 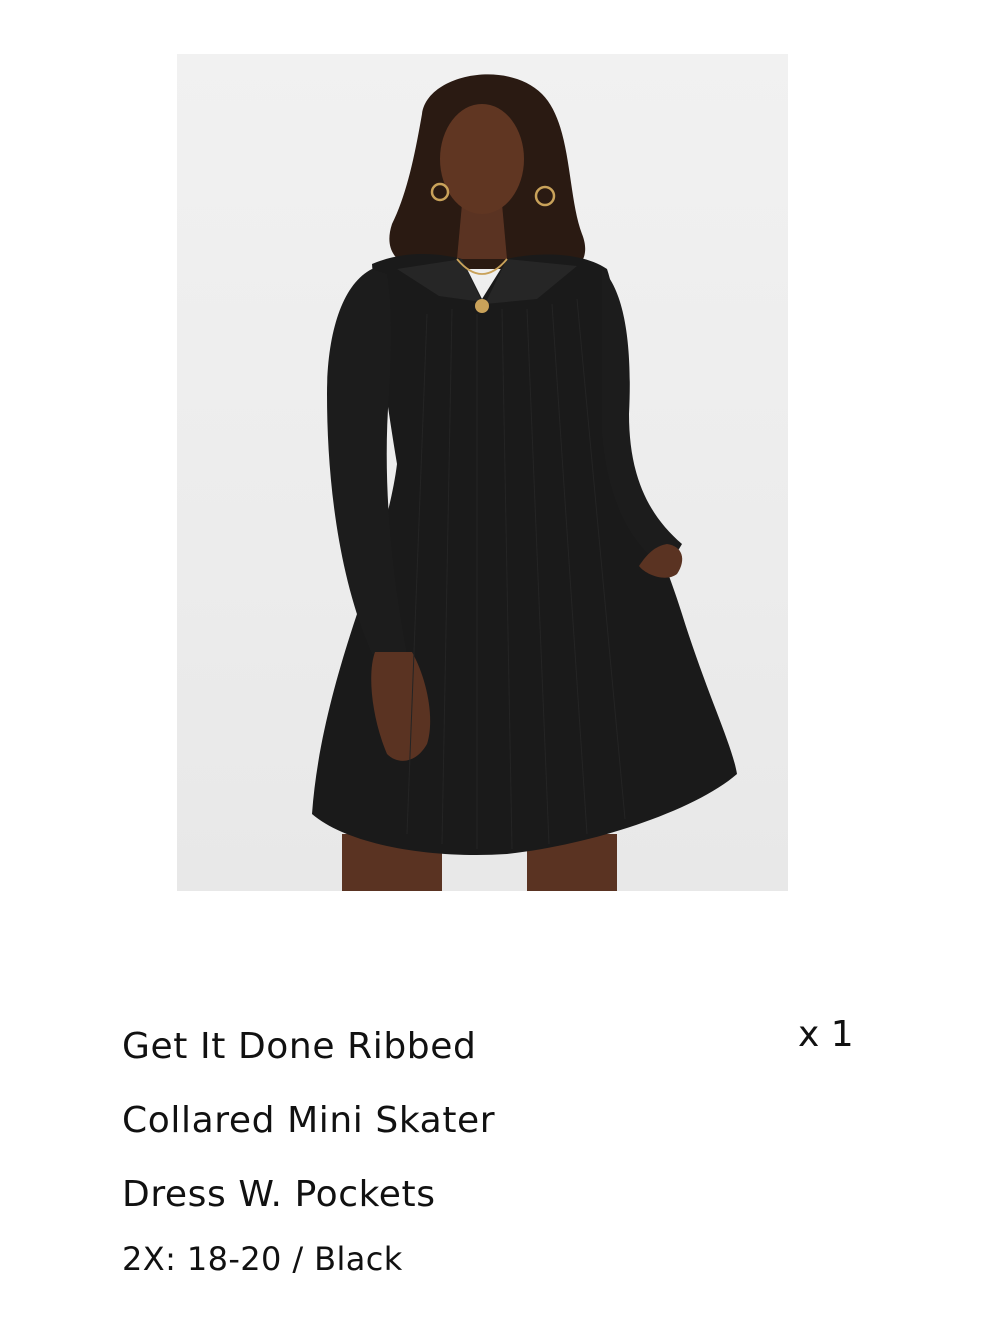 What do you see at coordinates (279, 1194) in the screenshot?
I see `product-title-line-3: Dress W. Pockets` at bounding box center [279, 1194].